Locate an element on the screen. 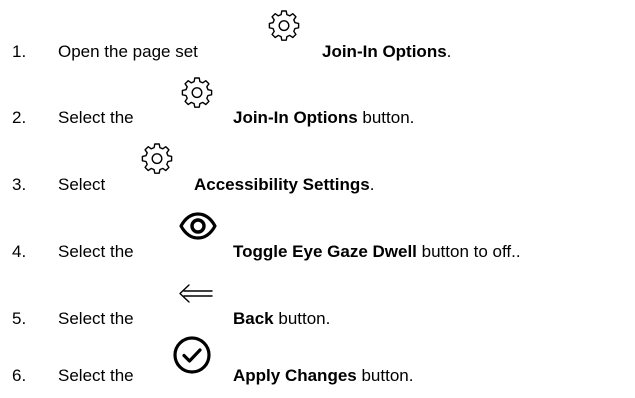 This screenshot has height=398, width=635. step-bold-label: Accessibility Settings is located at coordinates (282, 184).